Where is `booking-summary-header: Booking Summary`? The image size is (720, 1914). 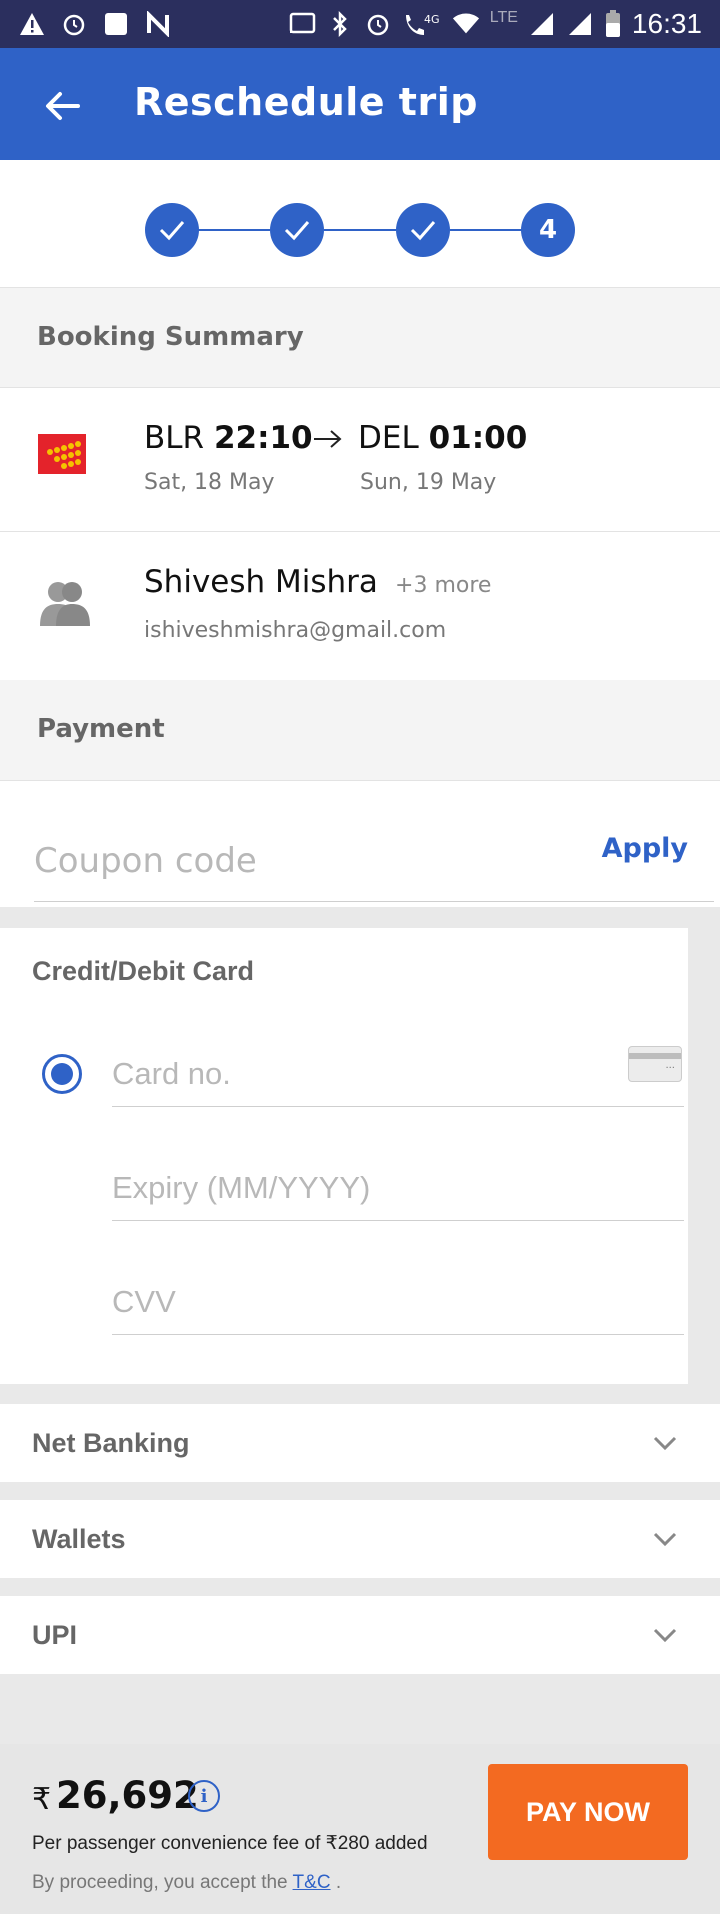
booking-summary-header: Booking Summary is located at coordinates (360, 338).